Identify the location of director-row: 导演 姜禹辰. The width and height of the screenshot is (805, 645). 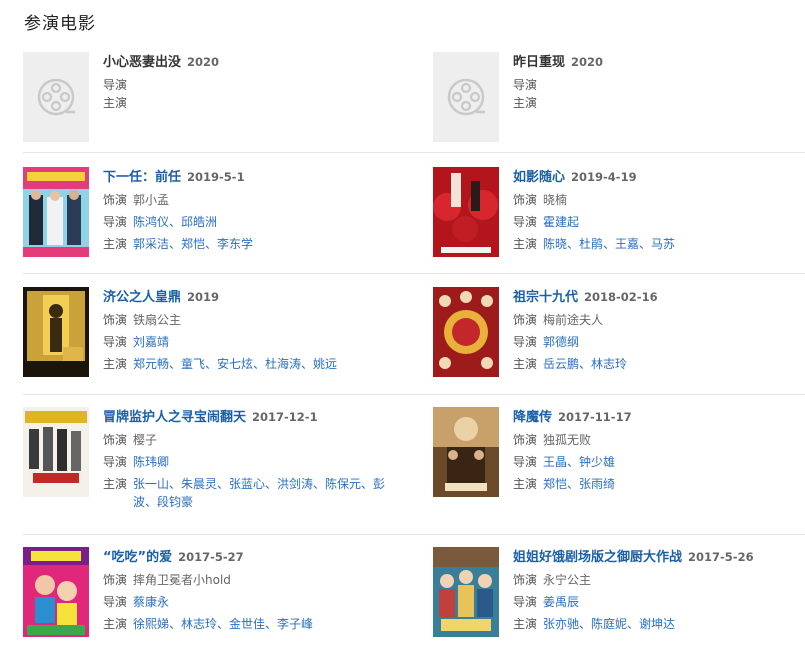
(658, 602).